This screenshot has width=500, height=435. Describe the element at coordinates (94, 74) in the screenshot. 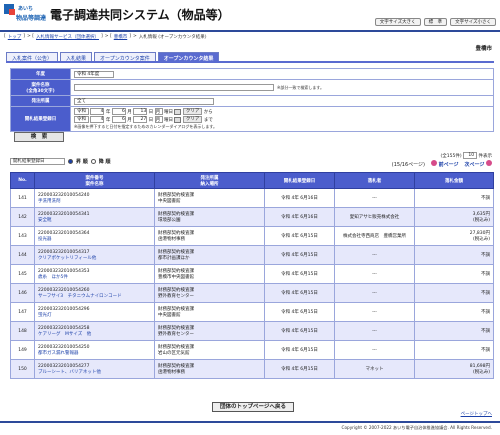

I see `fiscal-year-select: 令和 4年度` at that location.